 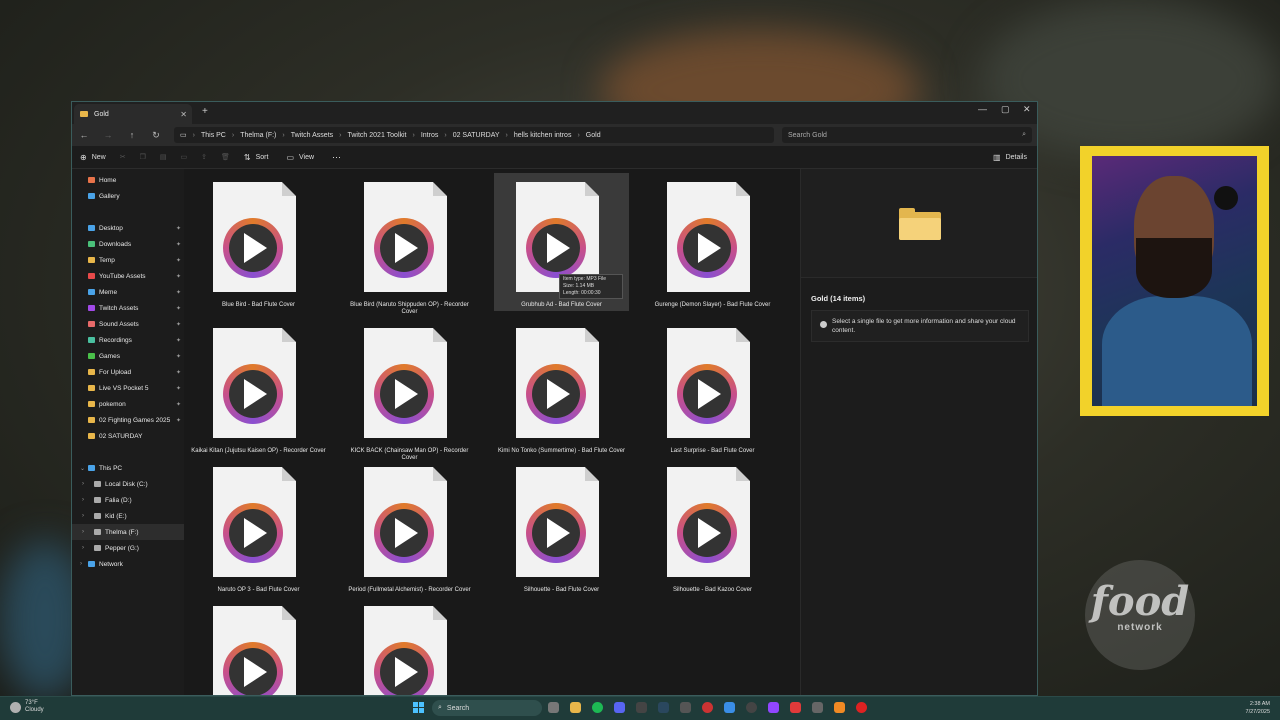 What do you see at coordinates (376, 135) in the screenshot?
I see `breadcrumb-item: Twitch 2021 Toolkit` at bounding box center [376, 135].